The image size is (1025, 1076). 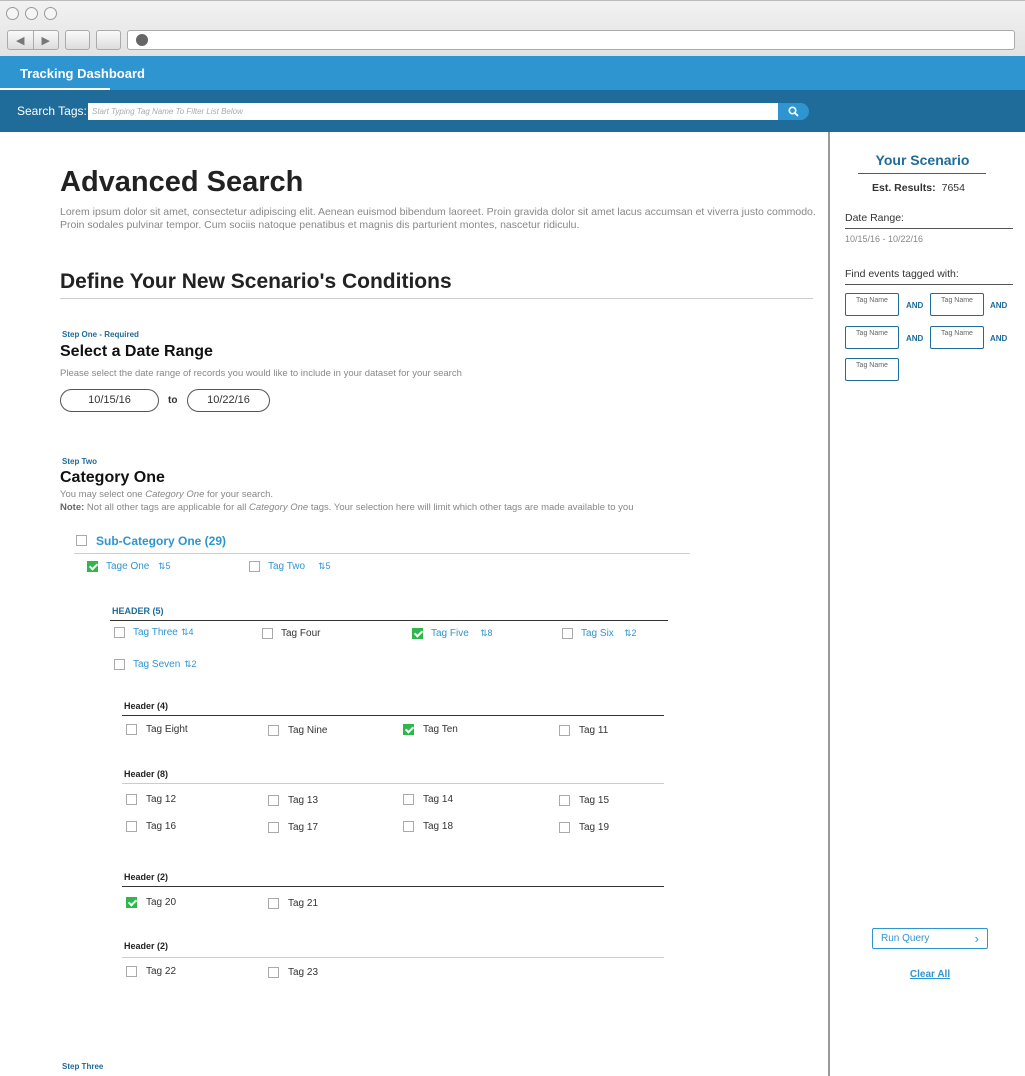 I want to click on reload-button, so click(x=77, y=40).